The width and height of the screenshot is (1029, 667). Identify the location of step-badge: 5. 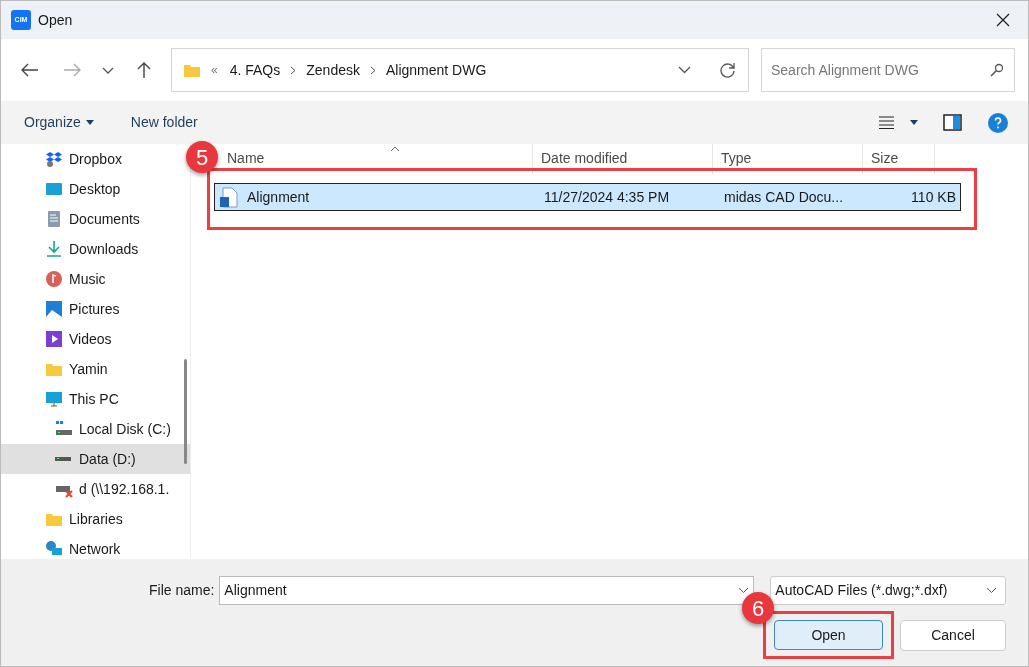
(202, 157).